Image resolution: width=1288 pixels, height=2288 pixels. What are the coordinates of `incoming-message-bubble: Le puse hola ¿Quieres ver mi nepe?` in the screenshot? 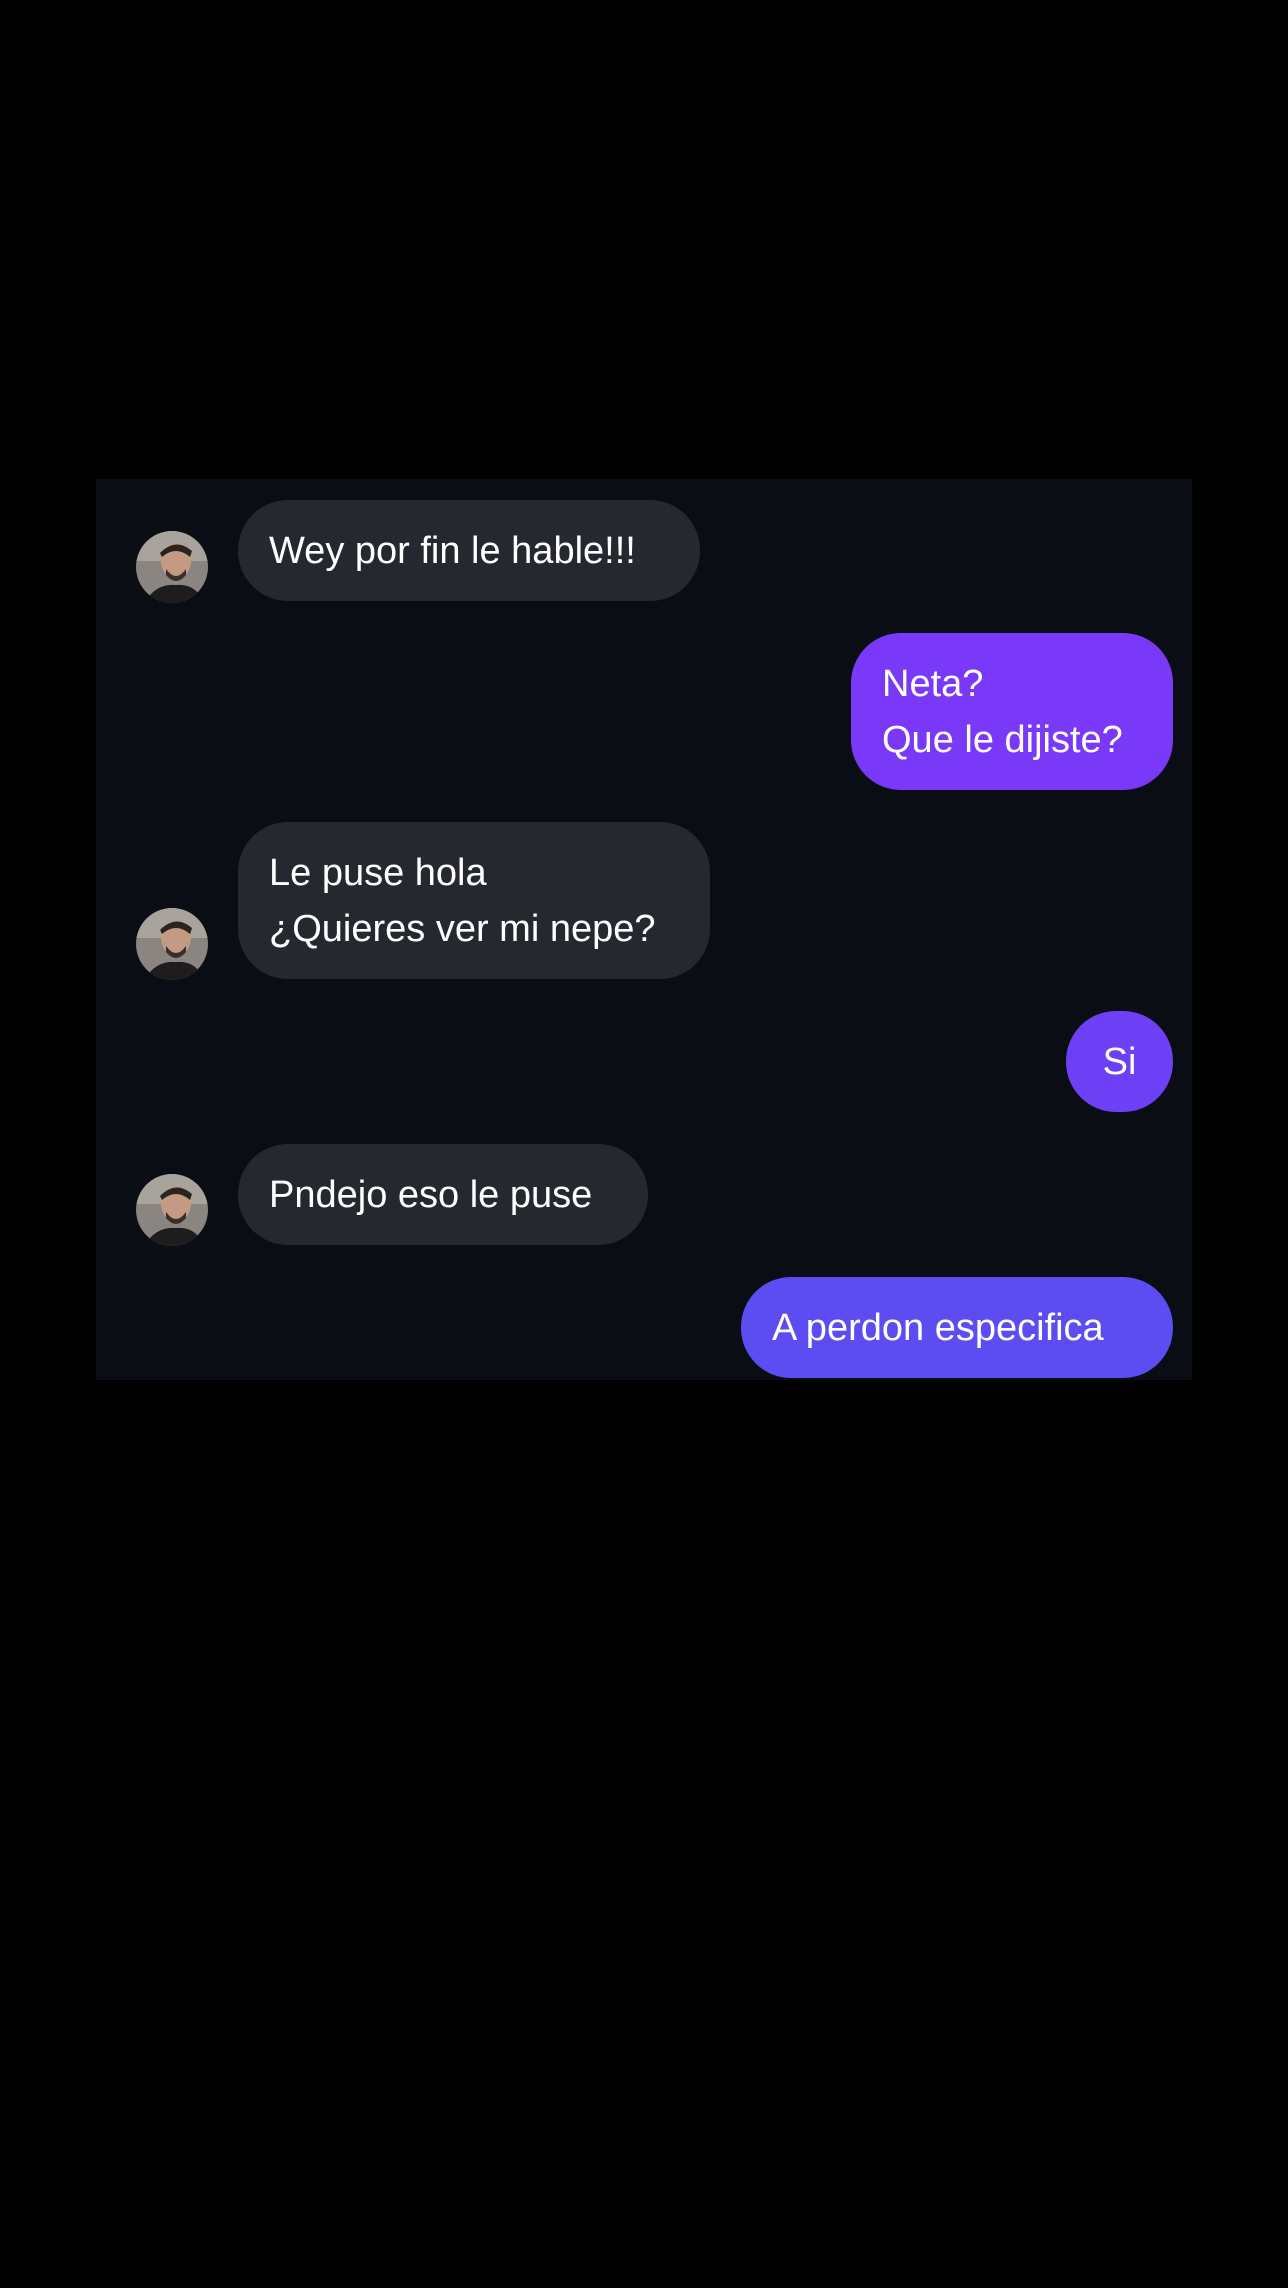 It's located at (474, 900).